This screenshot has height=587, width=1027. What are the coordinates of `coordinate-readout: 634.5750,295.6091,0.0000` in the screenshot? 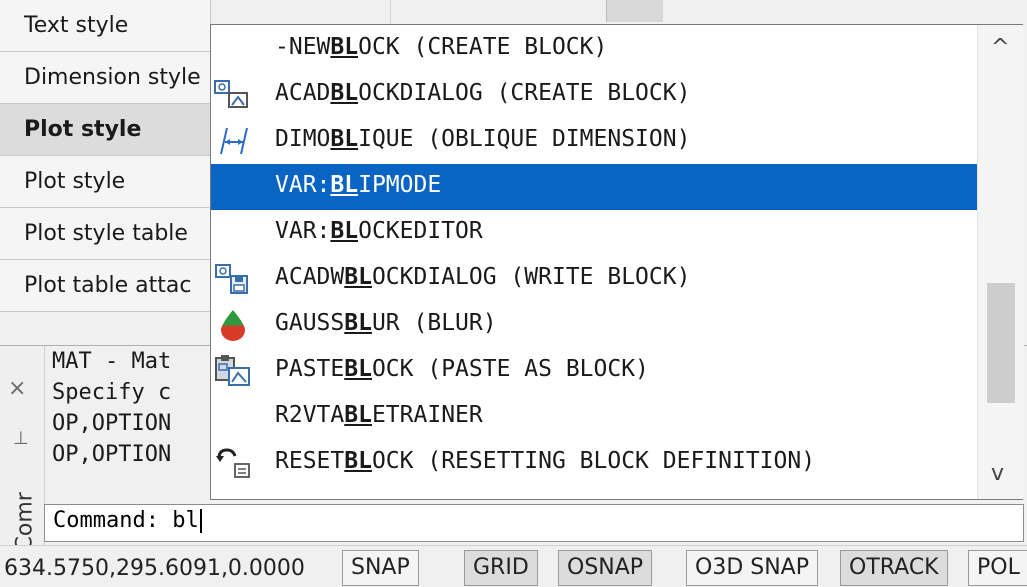 It's located at (154, 568).